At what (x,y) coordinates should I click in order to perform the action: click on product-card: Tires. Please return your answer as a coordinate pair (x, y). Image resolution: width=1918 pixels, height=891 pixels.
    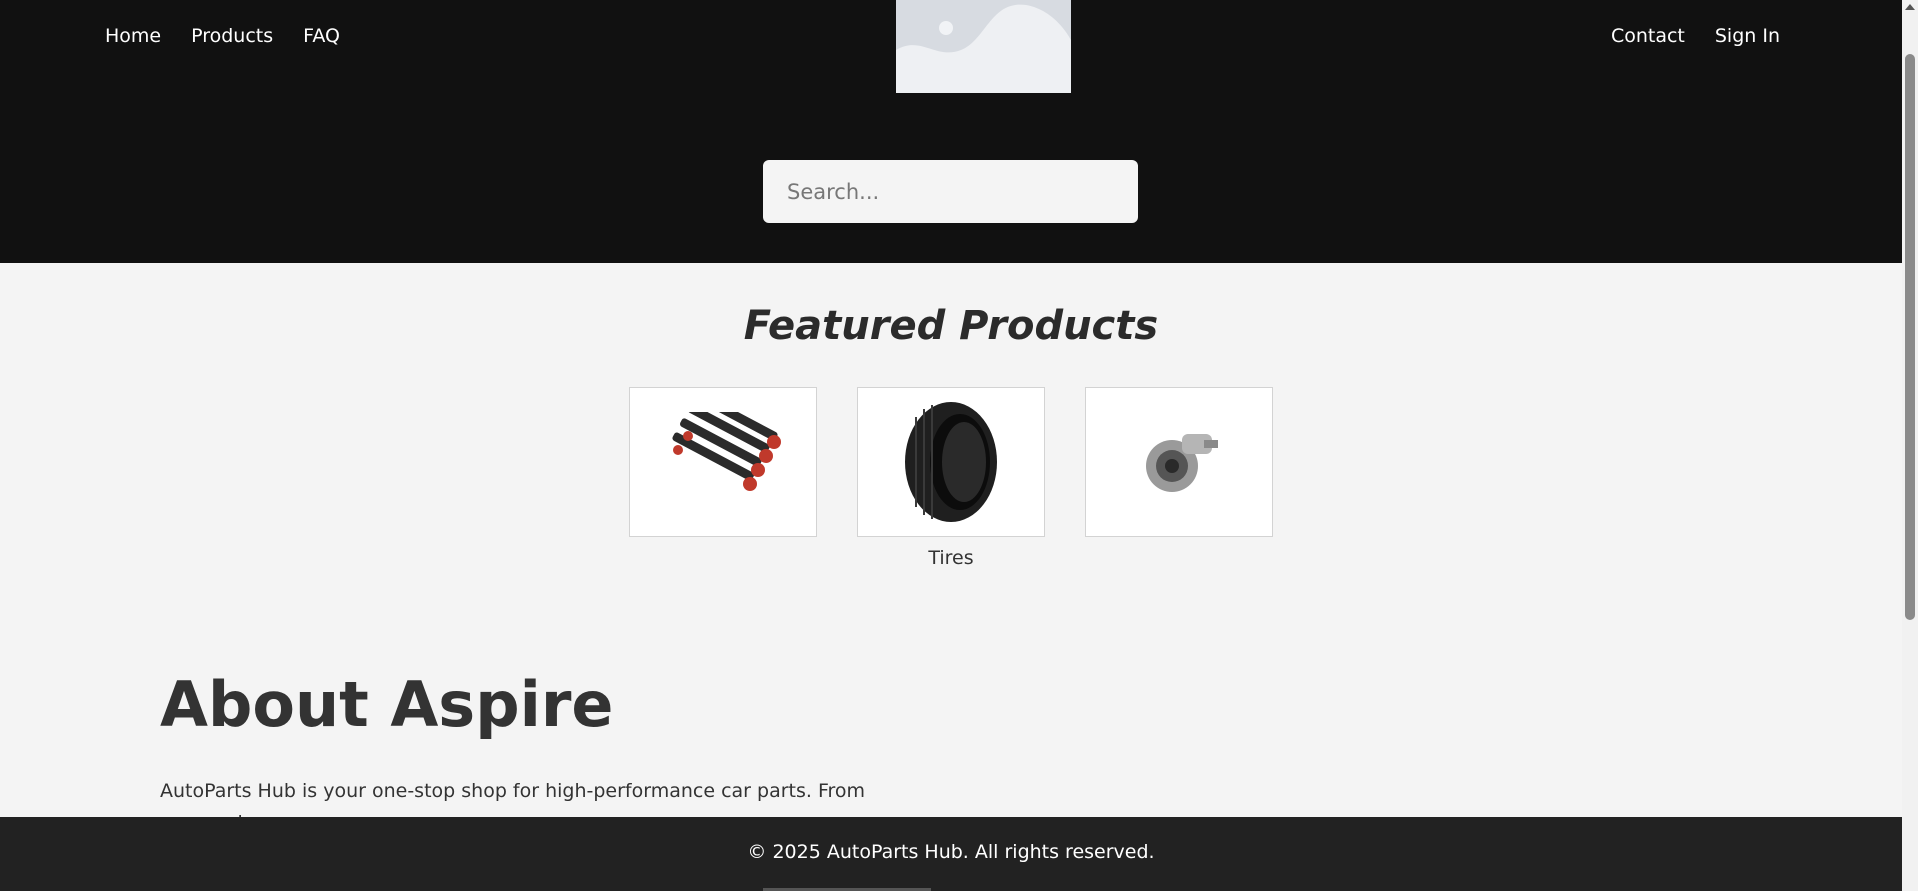
    Looking at the image, I should click on (951, 478).